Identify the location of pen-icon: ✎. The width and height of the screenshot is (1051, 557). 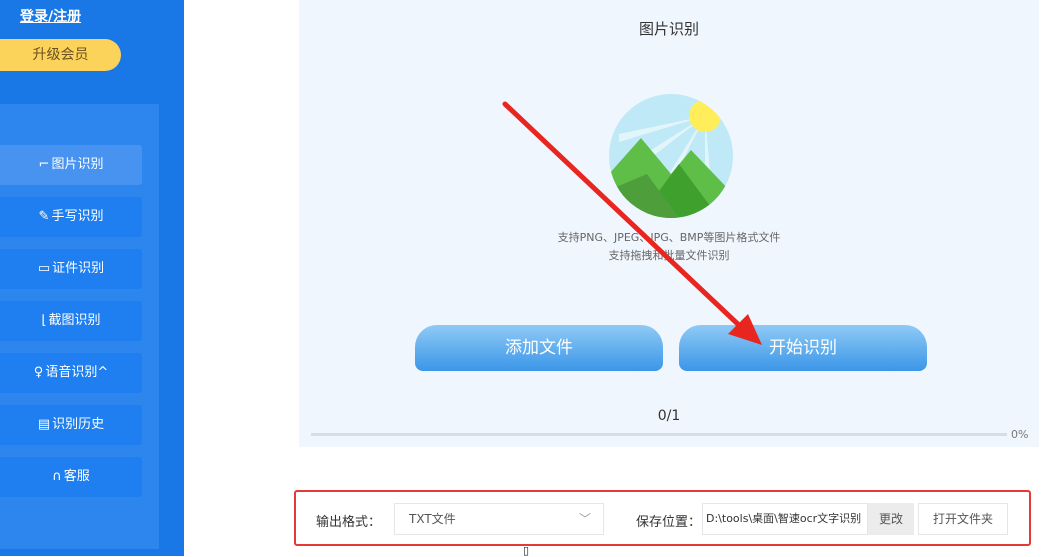
(44, 216).